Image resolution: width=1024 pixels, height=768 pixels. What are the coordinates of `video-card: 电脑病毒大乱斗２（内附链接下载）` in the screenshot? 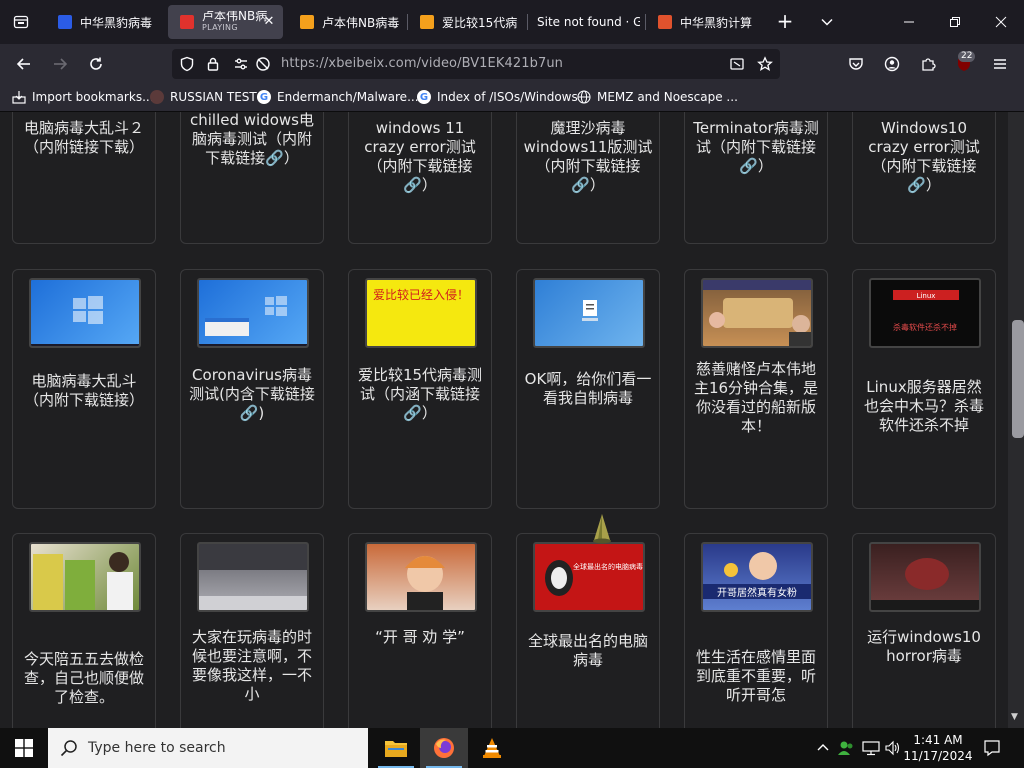 It's located at (84, 178).